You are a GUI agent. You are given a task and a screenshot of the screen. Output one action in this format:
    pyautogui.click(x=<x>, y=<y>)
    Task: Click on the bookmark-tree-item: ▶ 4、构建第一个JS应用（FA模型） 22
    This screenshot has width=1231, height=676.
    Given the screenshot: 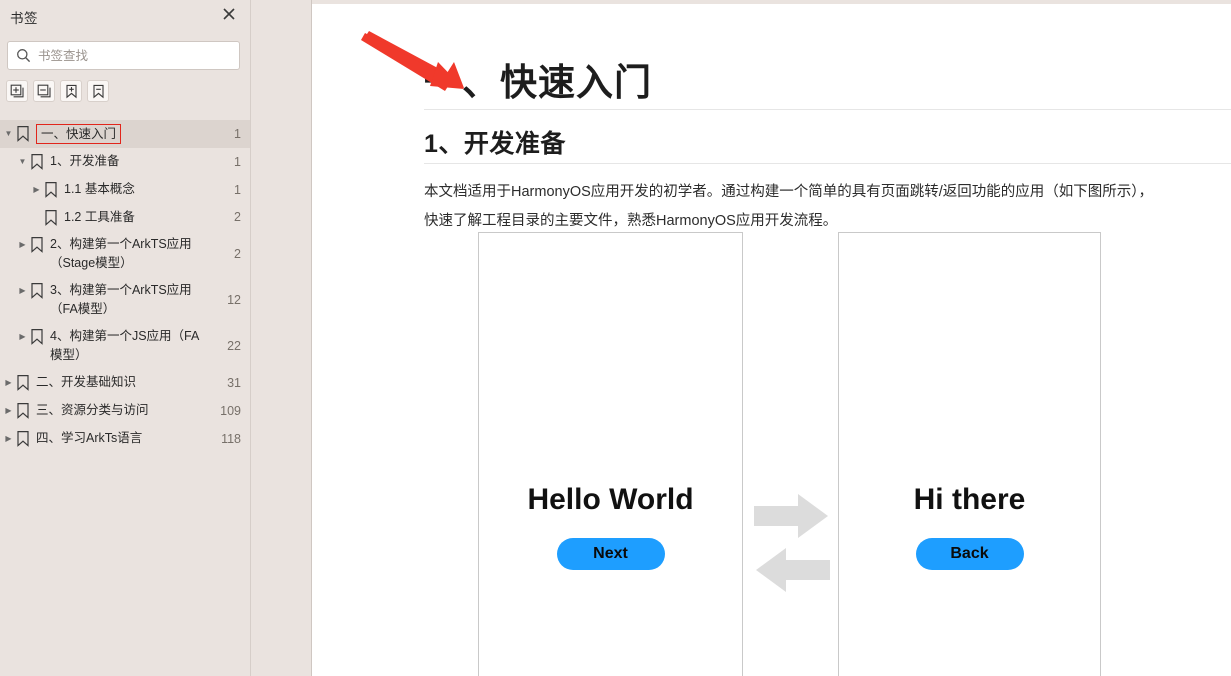 What is the action you would take?
    pyautogui.click(x=125, y=346)
    